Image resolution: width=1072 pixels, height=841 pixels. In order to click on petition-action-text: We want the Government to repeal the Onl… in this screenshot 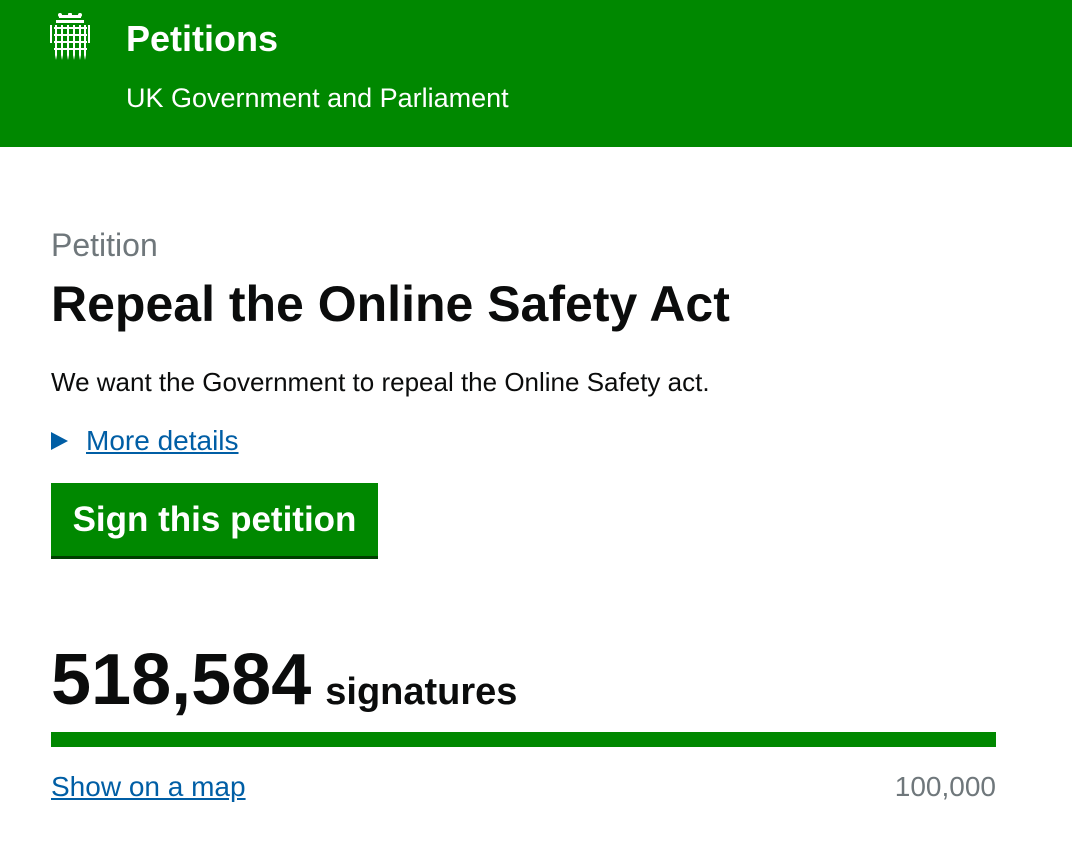, I will do `click(380, 382)`.